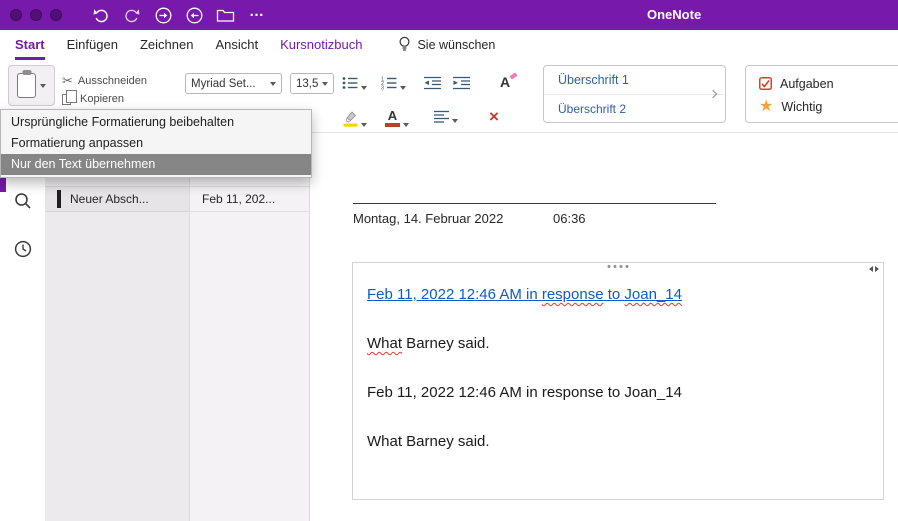  I want to click on indent-icon, so click(461, 83).